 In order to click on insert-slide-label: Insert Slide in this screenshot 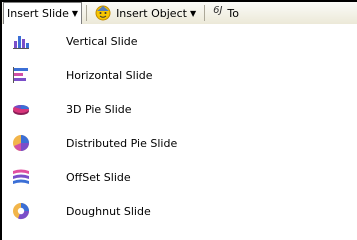, I will do `click(38, 13)`.